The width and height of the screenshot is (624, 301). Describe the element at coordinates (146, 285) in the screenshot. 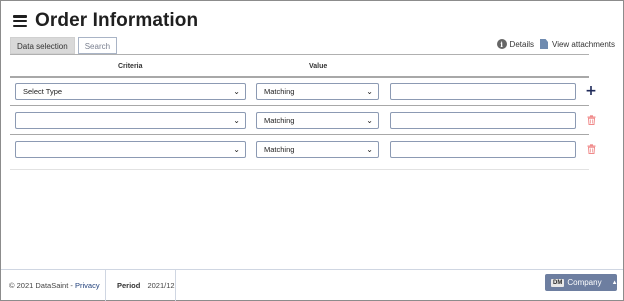

I see `period-display: Period 2021/12` at that location.